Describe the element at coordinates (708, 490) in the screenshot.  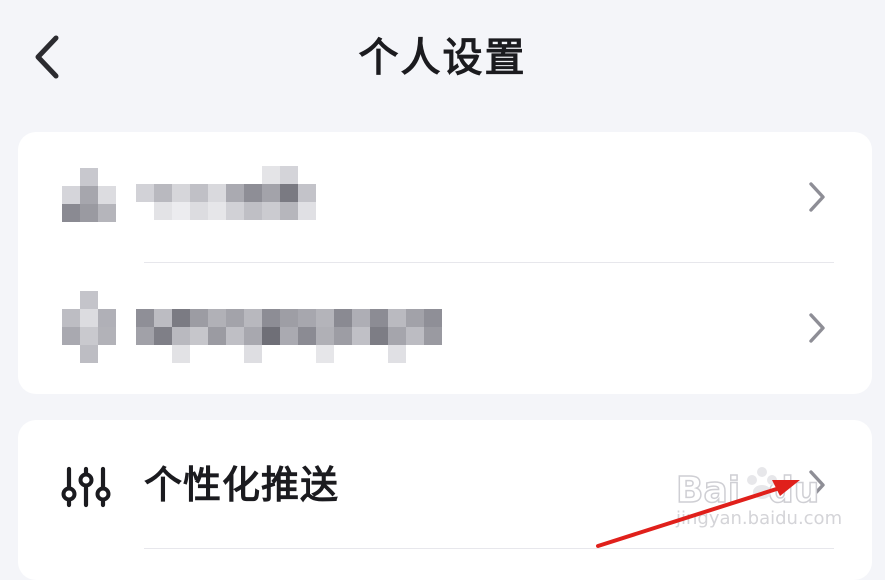
I see `svg-text: Bai` at that location.